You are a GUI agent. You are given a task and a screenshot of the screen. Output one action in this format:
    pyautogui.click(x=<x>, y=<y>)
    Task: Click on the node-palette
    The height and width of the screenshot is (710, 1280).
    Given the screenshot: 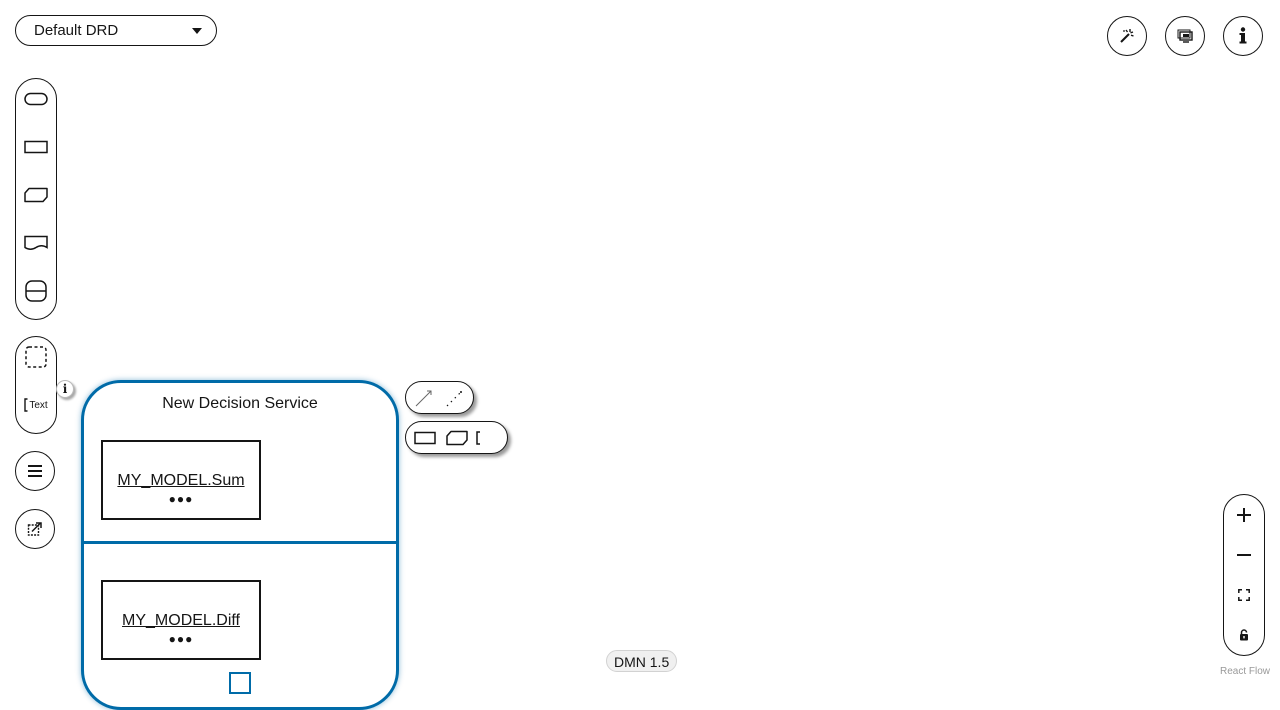 What is the action you would take?
    pyautogui.click(x=36, y=199)
    